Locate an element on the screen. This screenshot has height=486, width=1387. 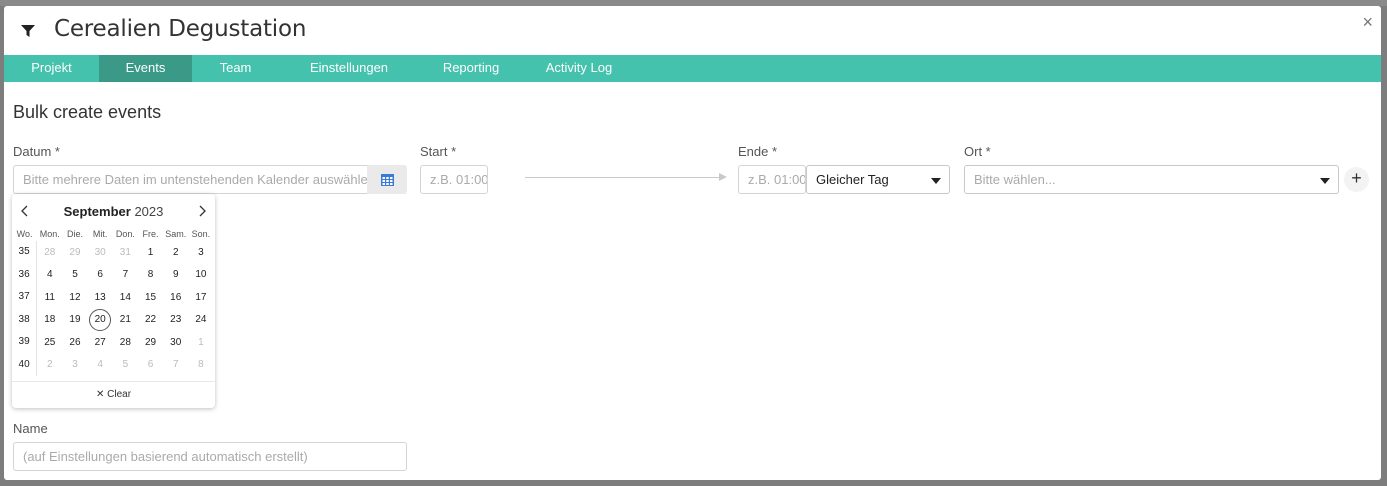
calendar-day: 15 is located at coordinates (150, 297).